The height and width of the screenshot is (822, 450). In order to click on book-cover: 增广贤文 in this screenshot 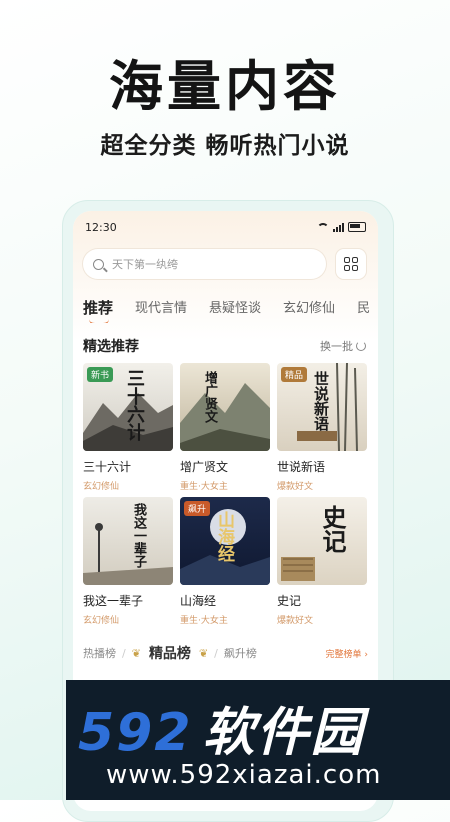, I will do `click(225, 407)`.